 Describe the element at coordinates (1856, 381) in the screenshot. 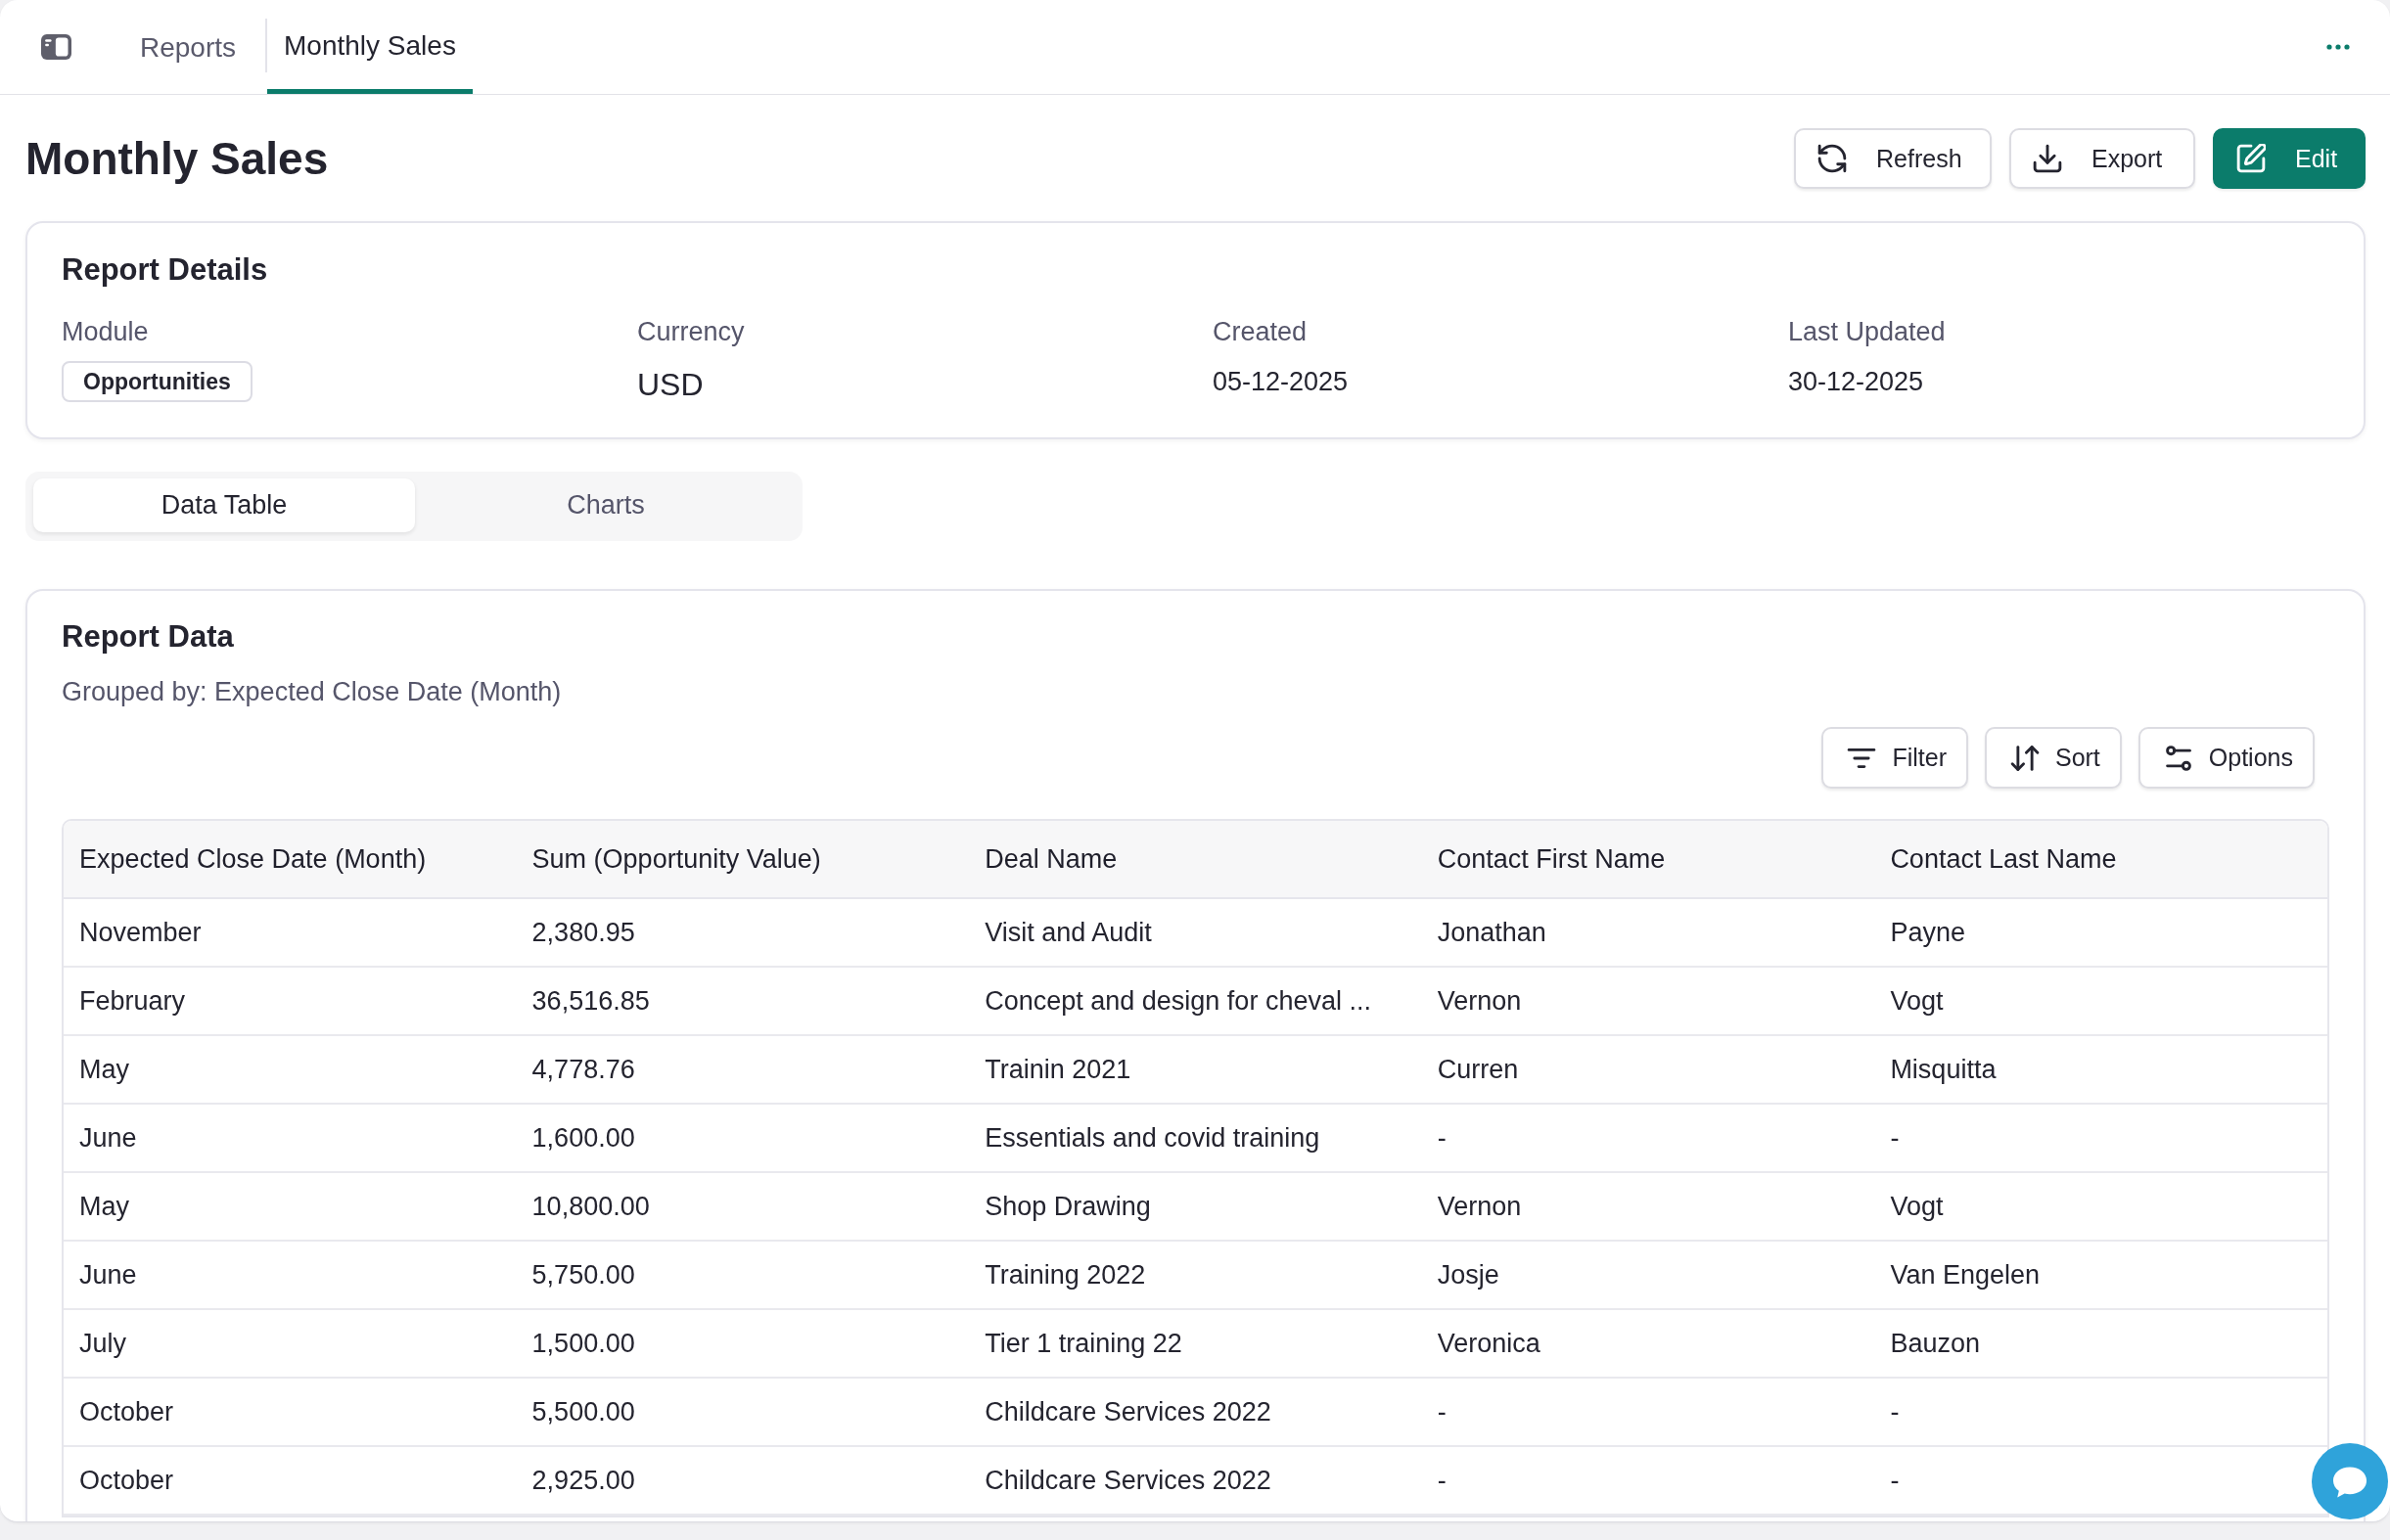

I see `field-value: 30-12-2025` at that location.